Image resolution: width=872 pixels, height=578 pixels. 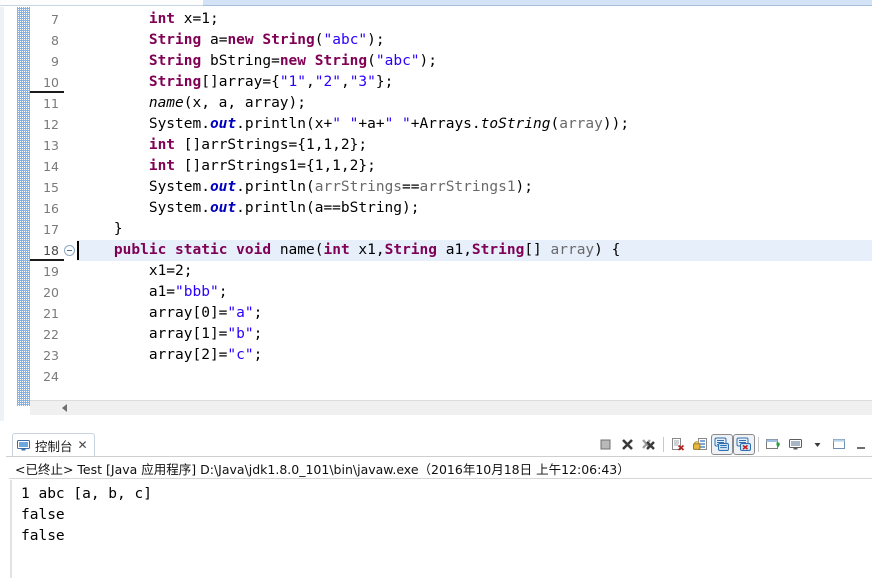 What do you see at coordinates (627, 444) in the screenshot?
I see `remove-launch-button` at bounding box center [627, 444].